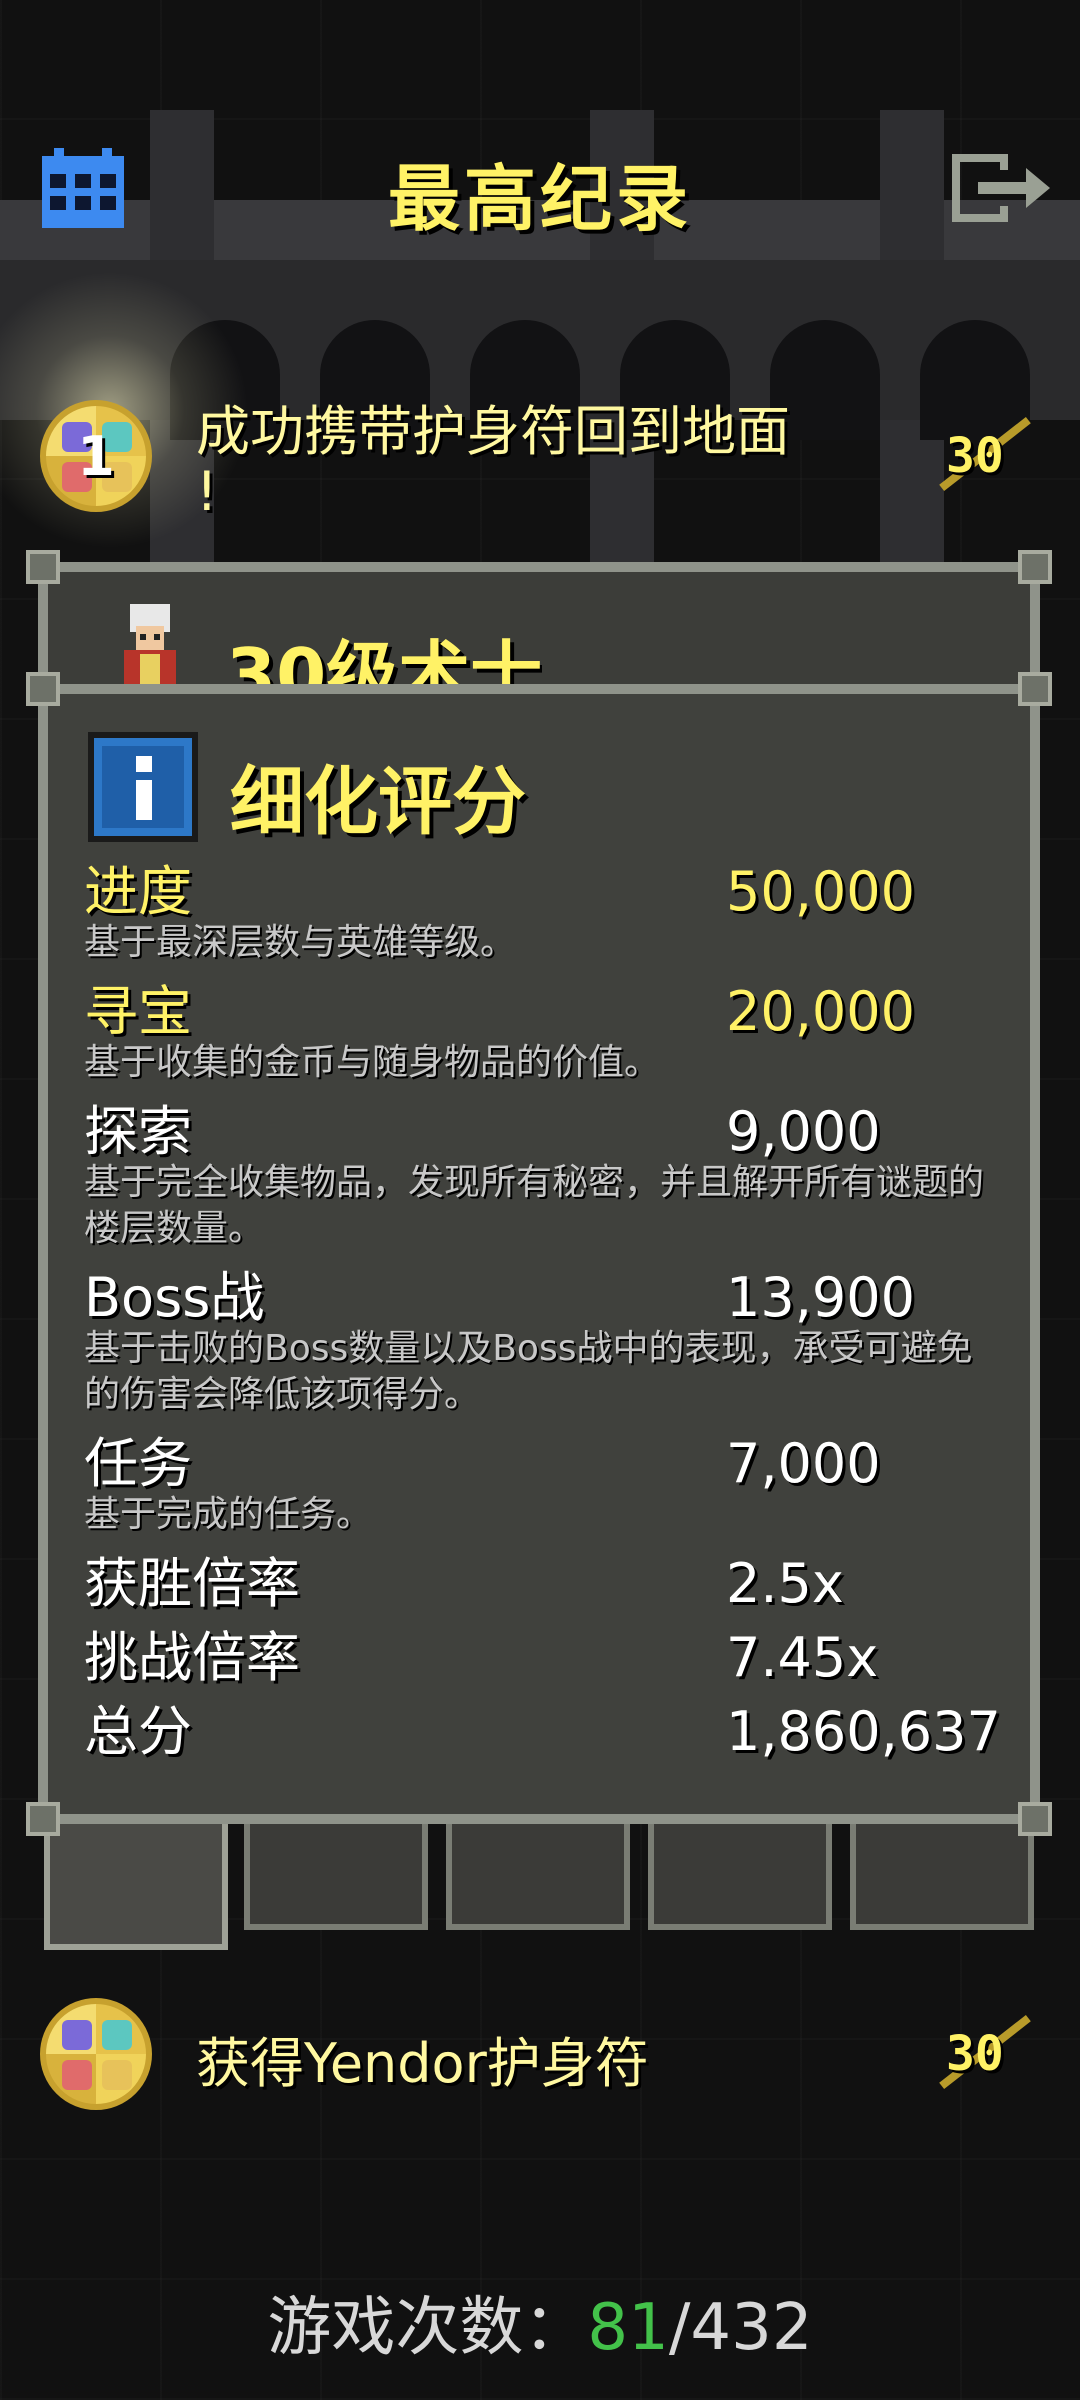 This screenshot has height=2400, width=1080. Describe the element at coordinates (803, 1131) in the screenshot. I see `exploration-value: 9,000` at that location.